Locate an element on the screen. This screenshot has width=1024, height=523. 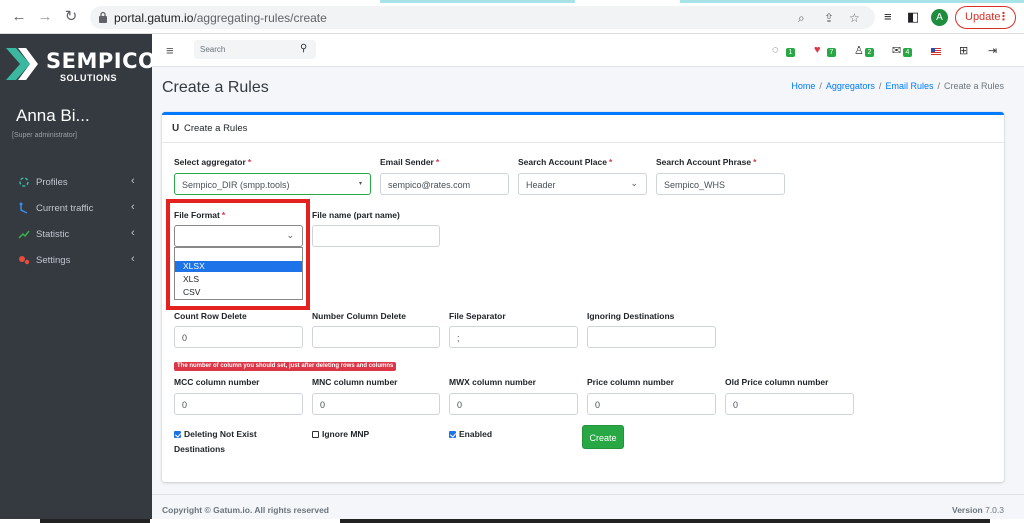
chat-badge: 1 is located at coordinates (790, 52).